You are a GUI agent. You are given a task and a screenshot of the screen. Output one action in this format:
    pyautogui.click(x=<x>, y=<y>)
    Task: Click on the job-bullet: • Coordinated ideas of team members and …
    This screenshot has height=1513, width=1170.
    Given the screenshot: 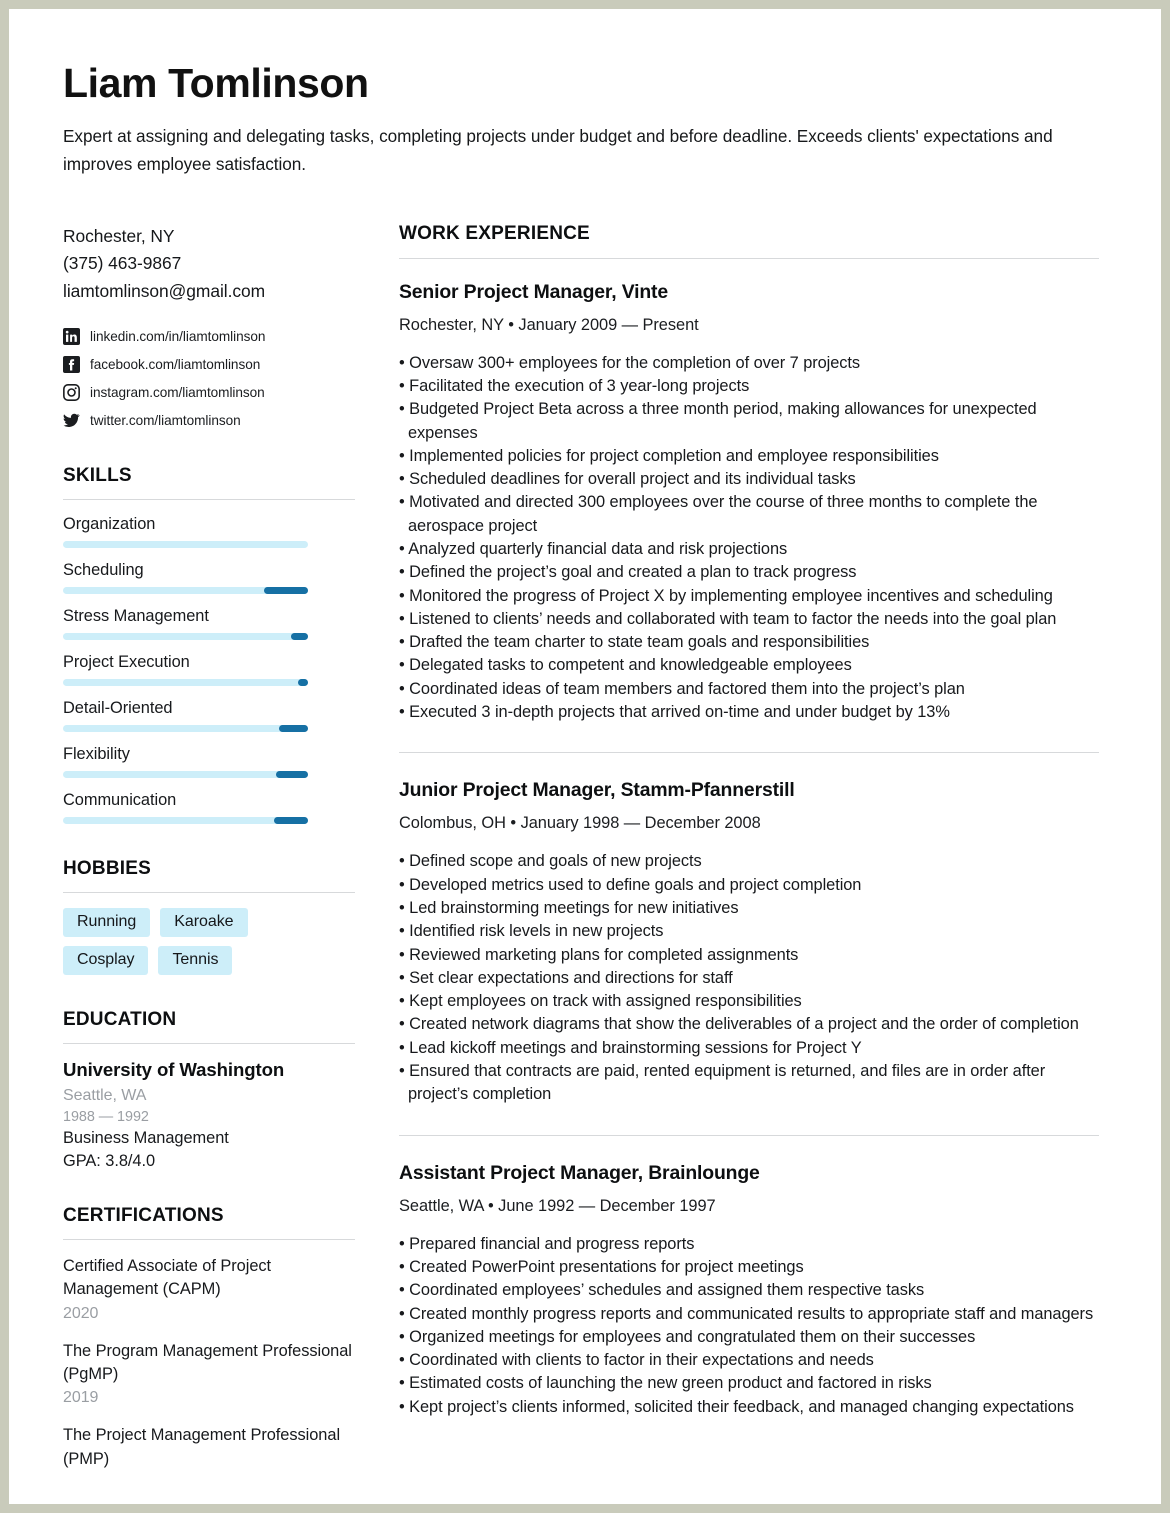 What is the action you would take?
    pyautogui.click(x=682, y=688)
    